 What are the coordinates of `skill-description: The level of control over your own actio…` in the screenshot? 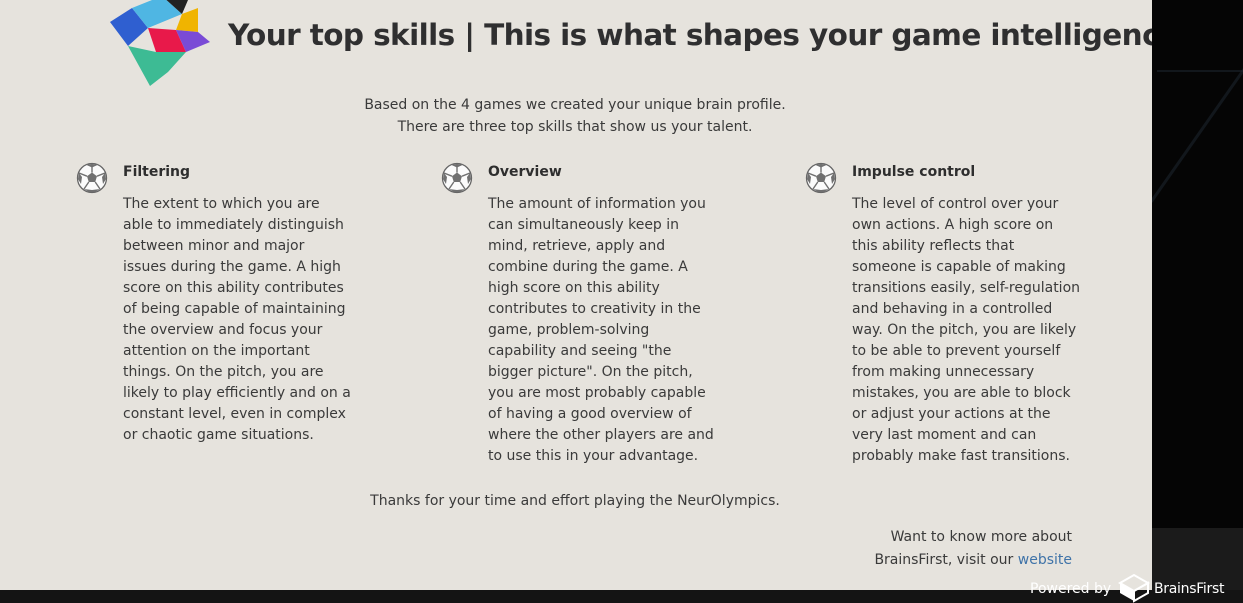 It's located at (966, 330).